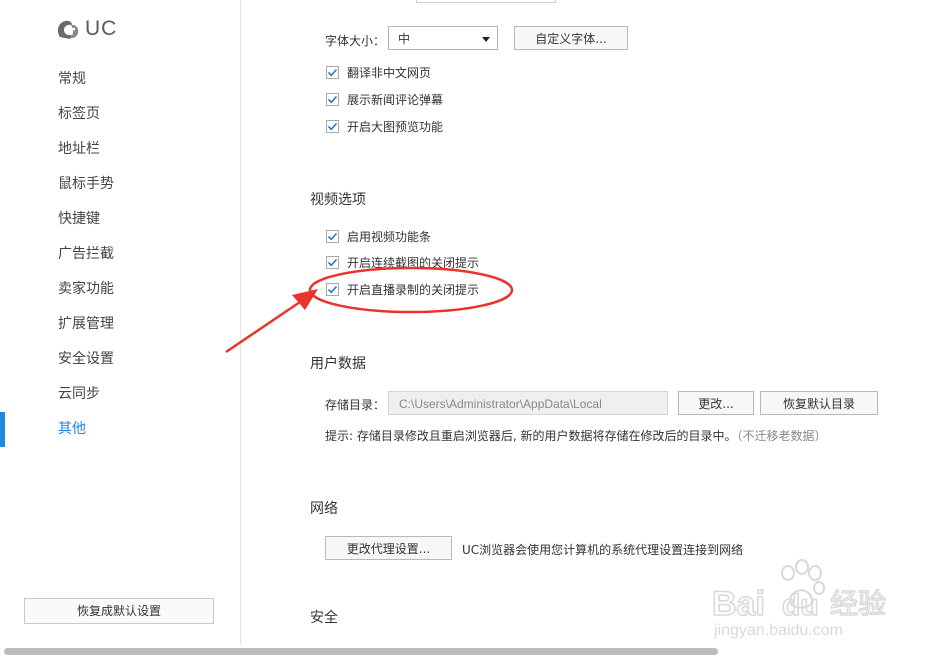  I want to click on watermark-brand2: du, so click(800, 605).